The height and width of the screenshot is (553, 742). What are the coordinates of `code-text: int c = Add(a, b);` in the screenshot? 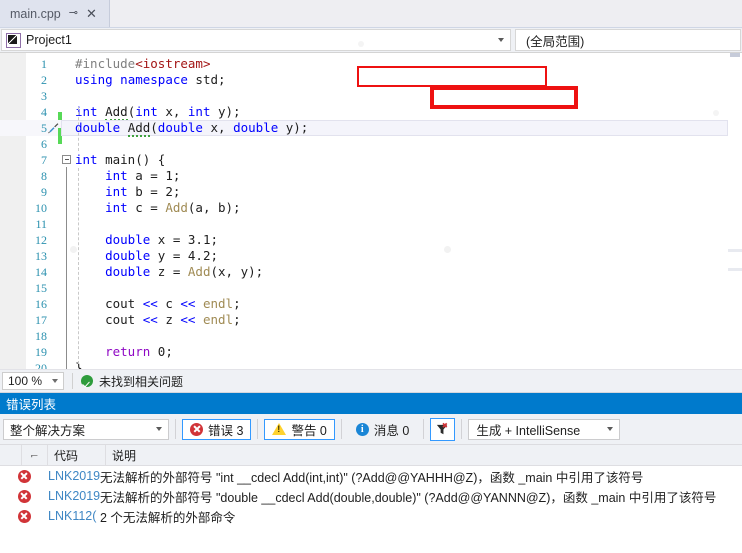 It's located at (154, 208).